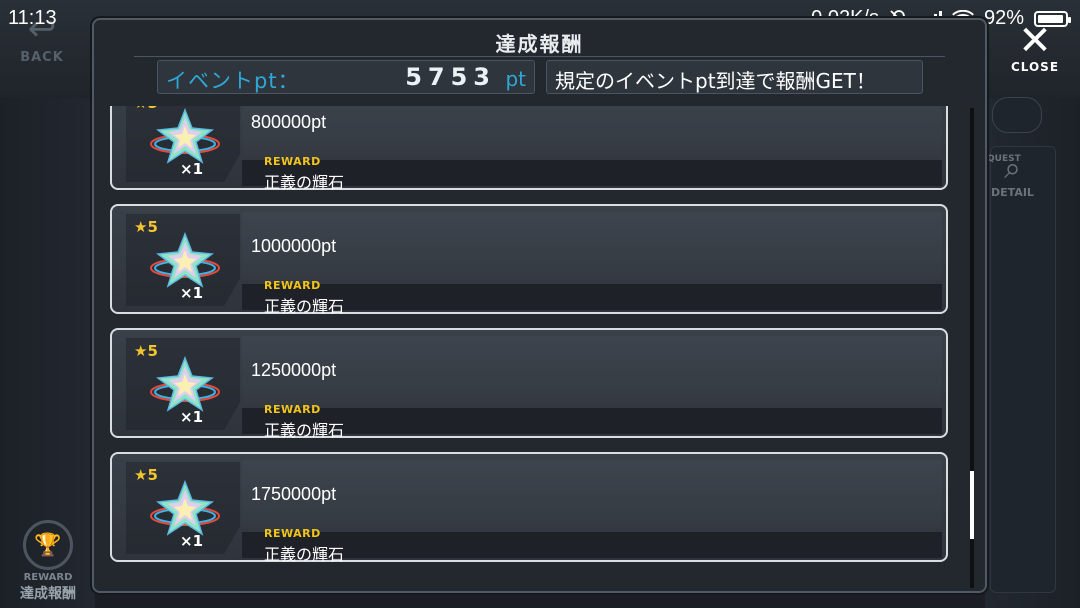  Describe the element at coordinates (48, 577) in the screenshot. I see `reward-nav-top-label: REWARD` at that location.